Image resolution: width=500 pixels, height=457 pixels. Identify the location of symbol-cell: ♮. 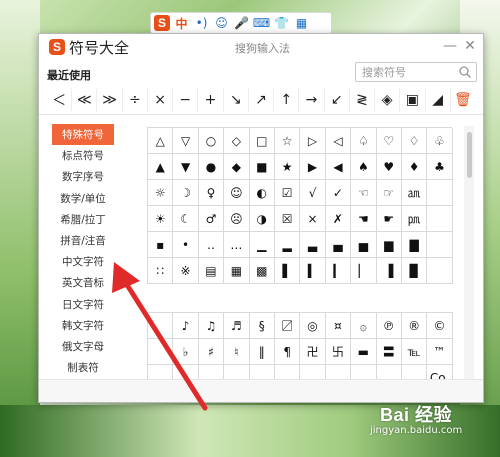
(237, 352).